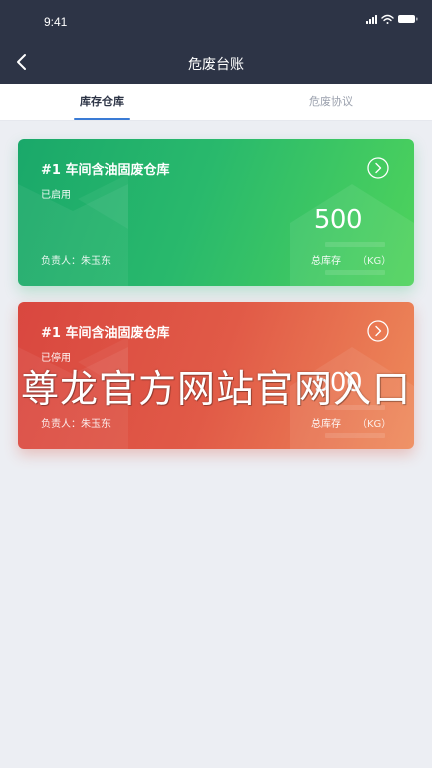 This screenshot has width=432, height=768. I want to click on status-icons, so click(392, 19).